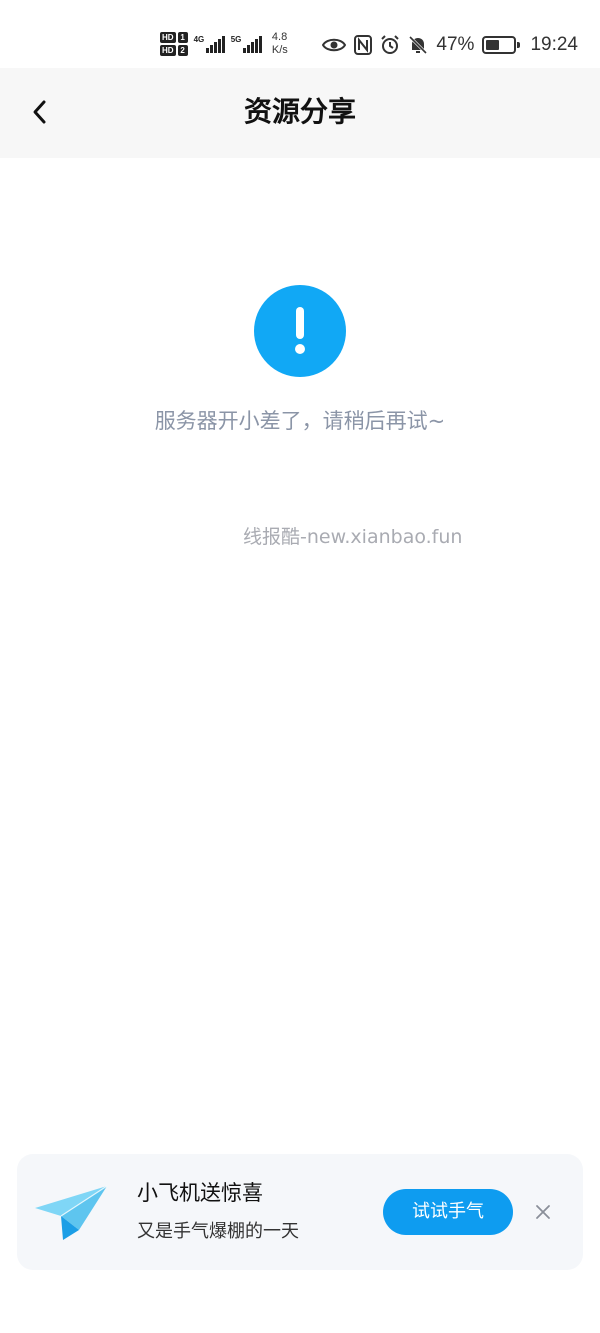 The height and width of the screenshot is (1333, 600). I want to click on speed-unit: K/s, so click(279, 50).